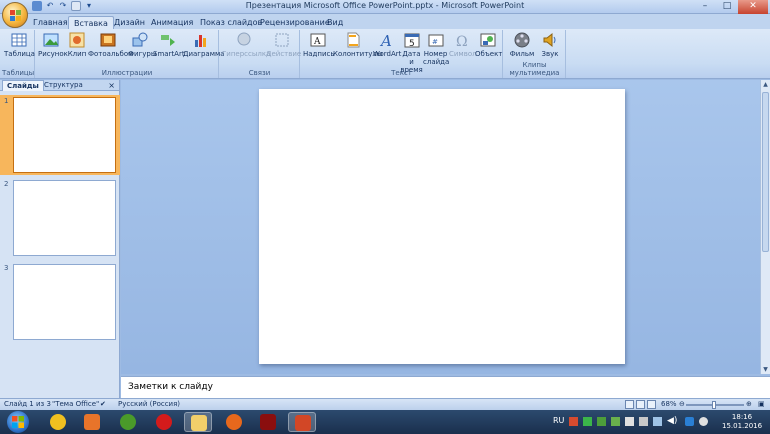  Describe the element at coordinates (103, 404) in the screenshot. I see `spellcheck-icon: ✔` at that location.